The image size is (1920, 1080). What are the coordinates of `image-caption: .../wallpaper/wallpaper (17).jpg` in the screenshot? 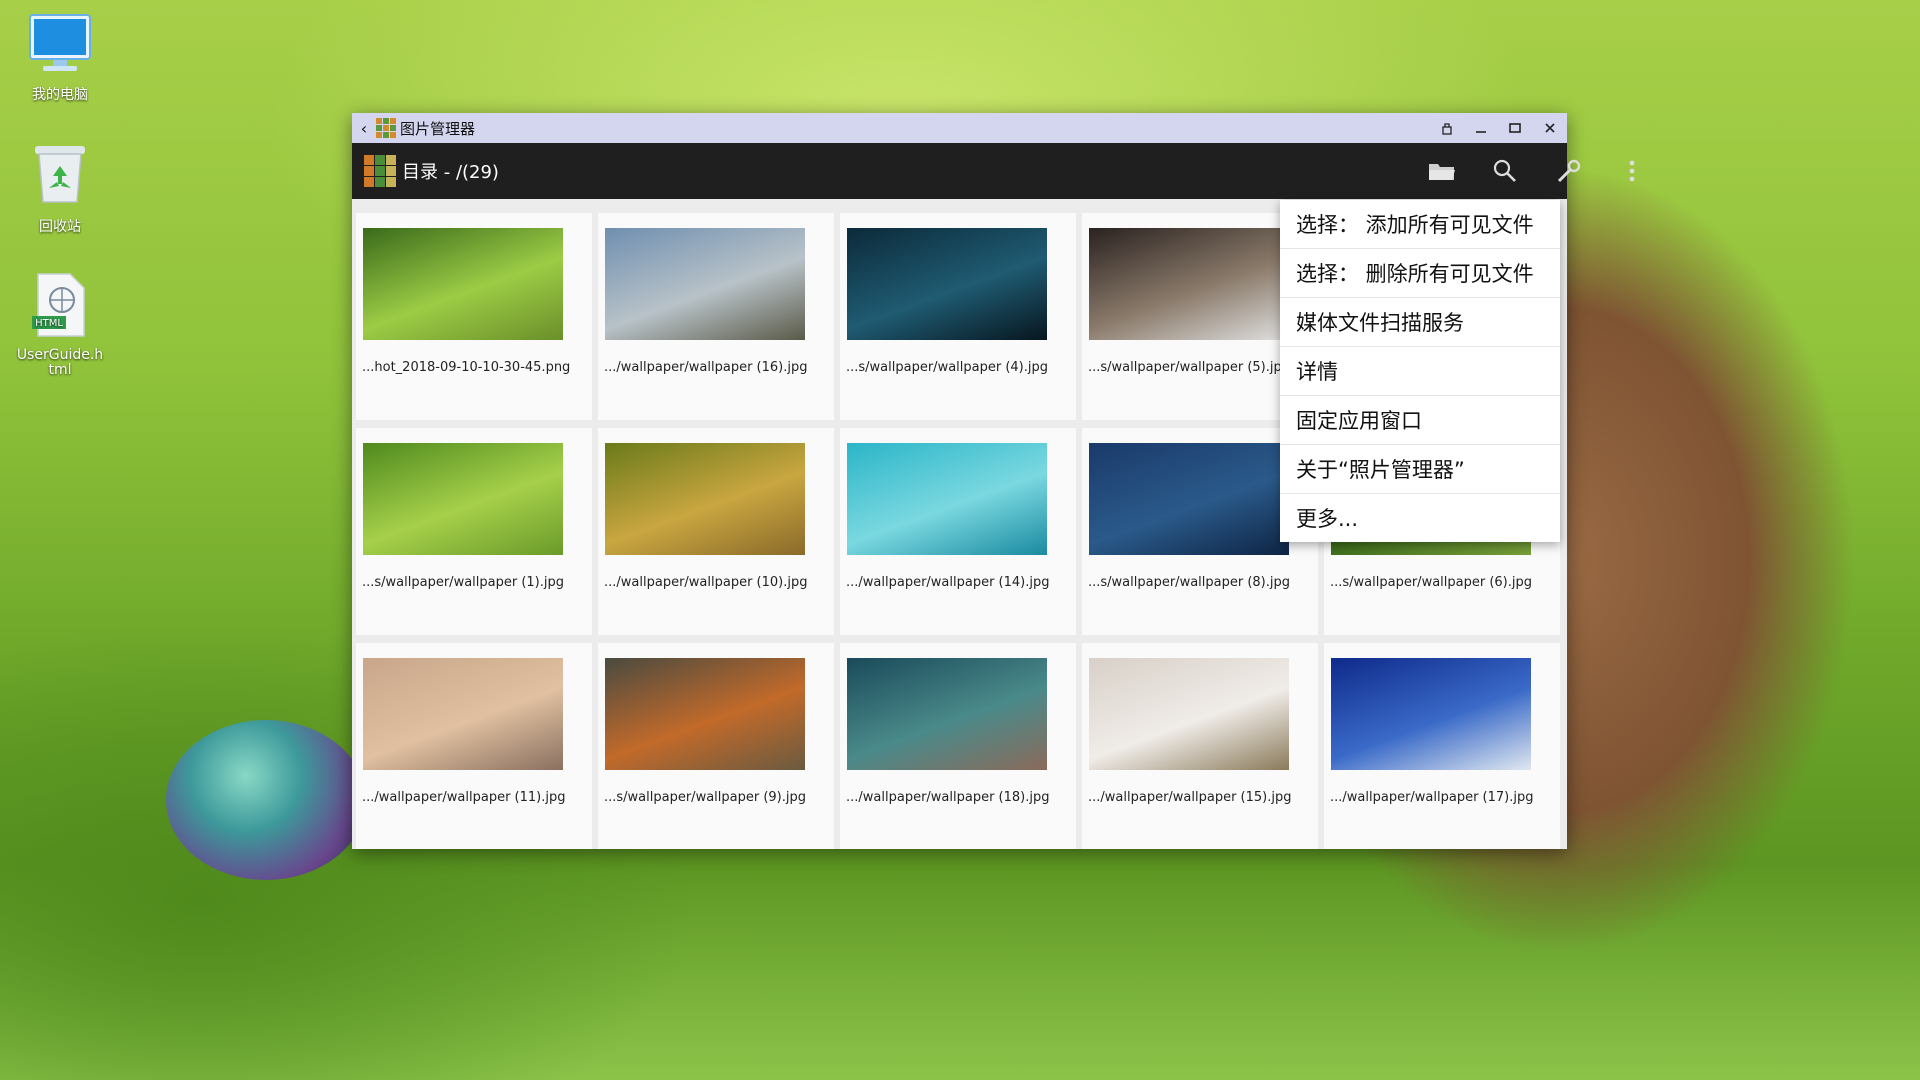 It's located at (1432, 797).